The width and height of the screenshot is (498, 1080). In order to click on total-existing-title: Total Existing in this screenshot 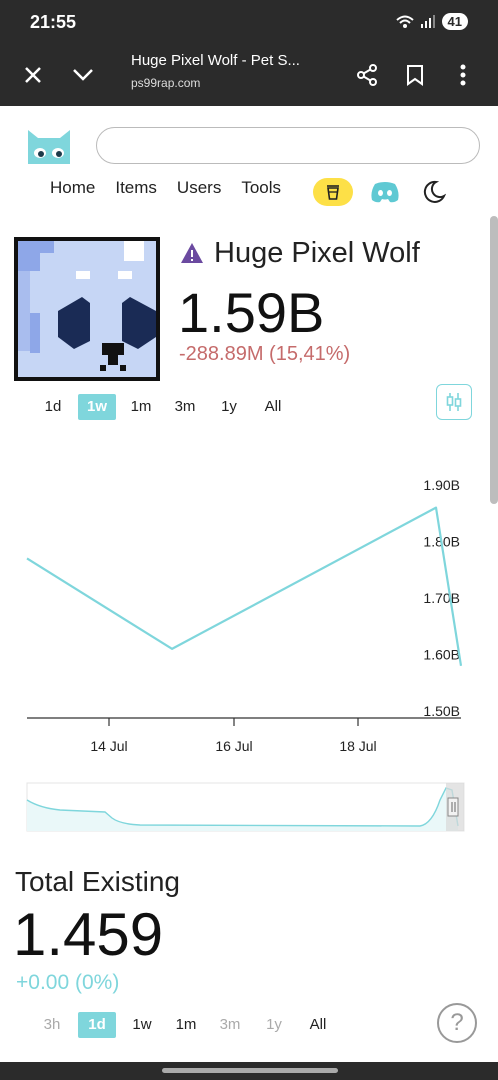, I will do `click(97, 881)`.